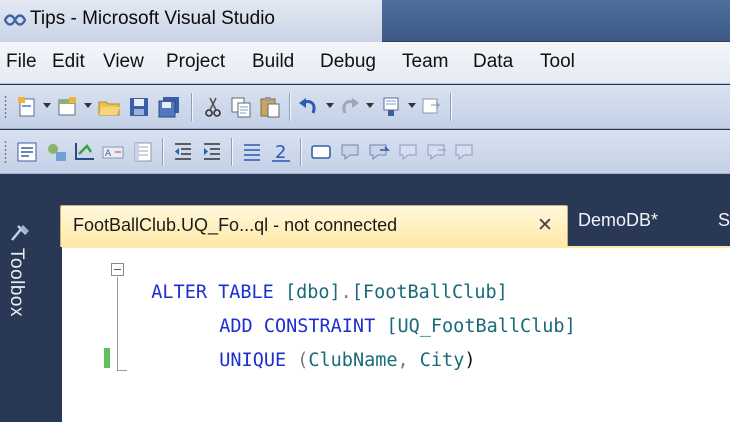  Describe the element at coordinates (618, 220) in the screenshot. I see `tab-demodb: DemoDB*` at that location.